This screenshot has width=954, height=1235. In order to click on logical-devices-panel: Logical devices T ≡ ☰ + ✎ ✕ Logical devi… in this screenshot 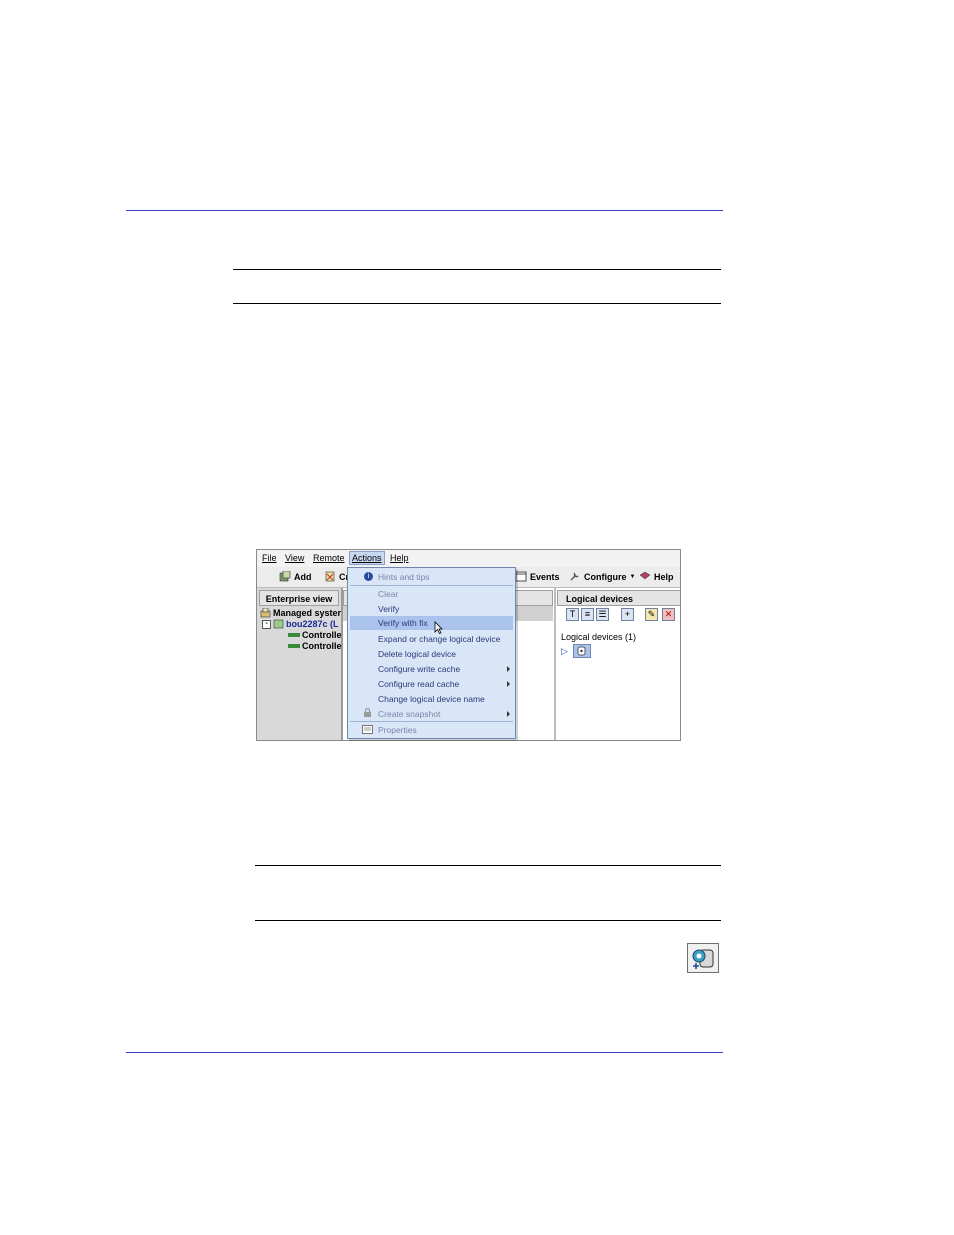, I will do `click(617, 664)`.